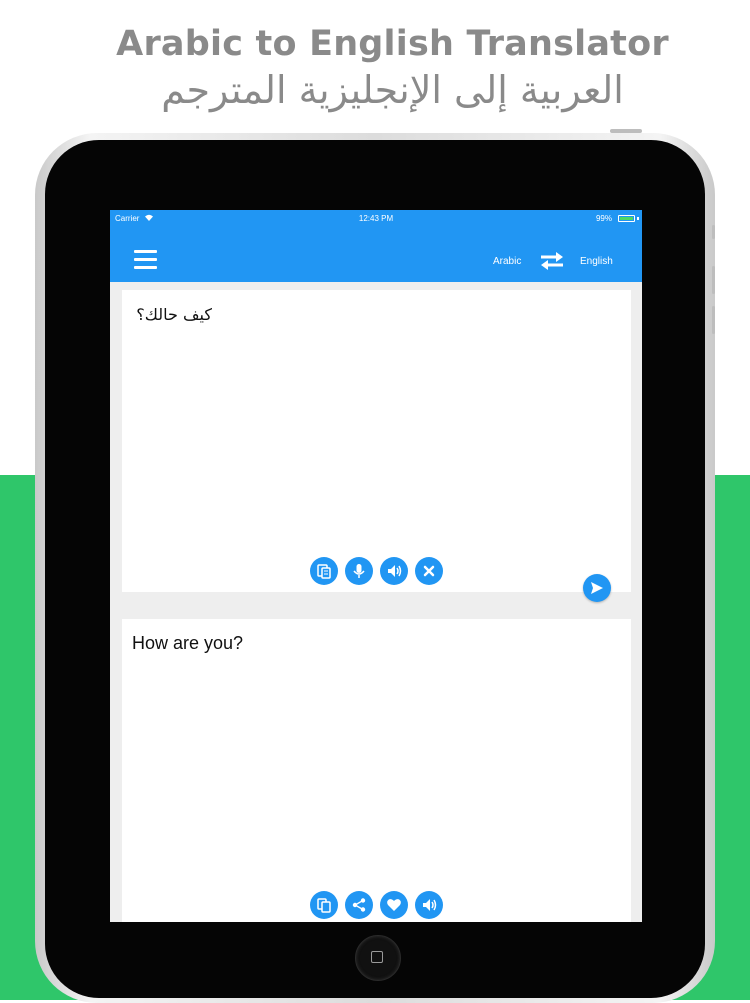 Image resolution: width=750 pixels, height=1003 pixels. I want to click on share-button, so click(359, 905).